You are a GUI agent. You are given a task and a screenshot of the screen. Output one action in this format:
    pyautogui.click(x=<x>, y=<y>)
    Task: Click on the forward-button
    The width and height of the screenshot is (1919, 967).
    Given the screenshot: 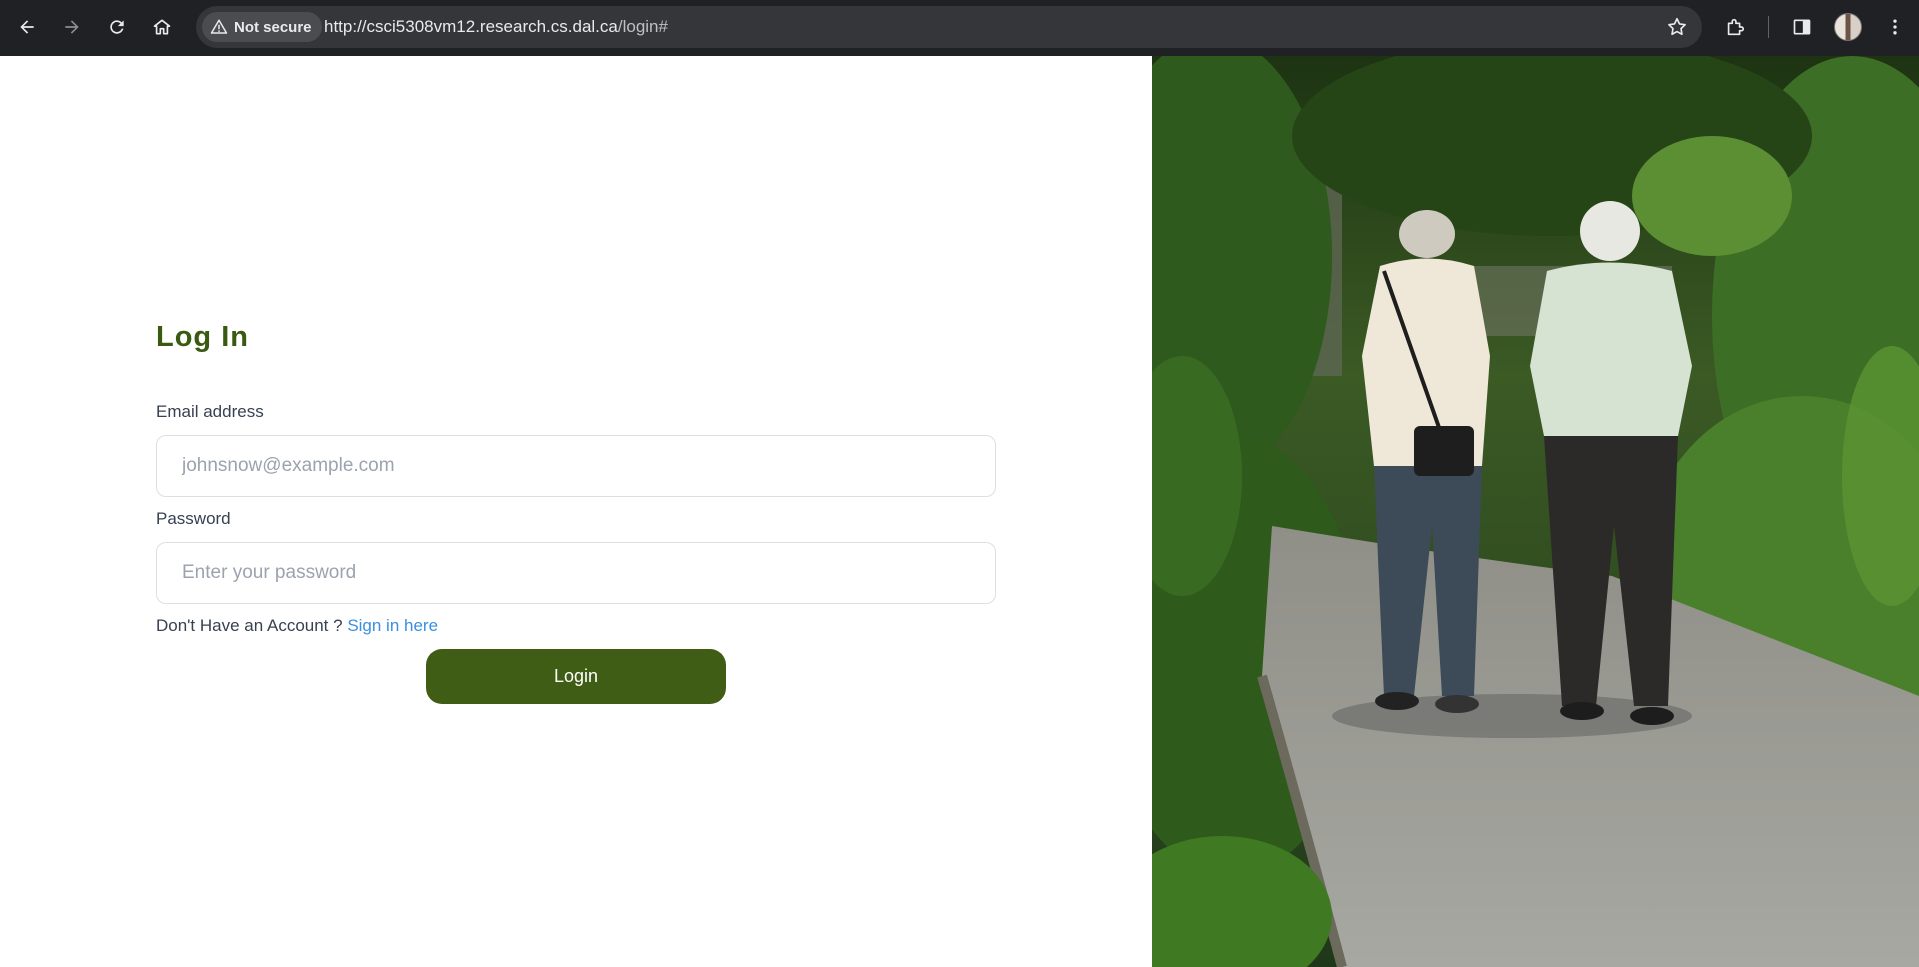 What is the action you would take?
    pyautogui.click(x=72, y=27)
    